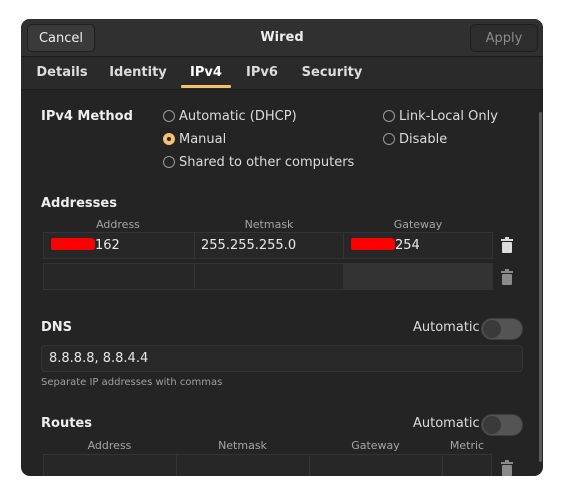 This screenshot has width=565, height=500. Describe the element at coordinates (332, 73) in the screenshot. I see `tab-security: Security` at that location.